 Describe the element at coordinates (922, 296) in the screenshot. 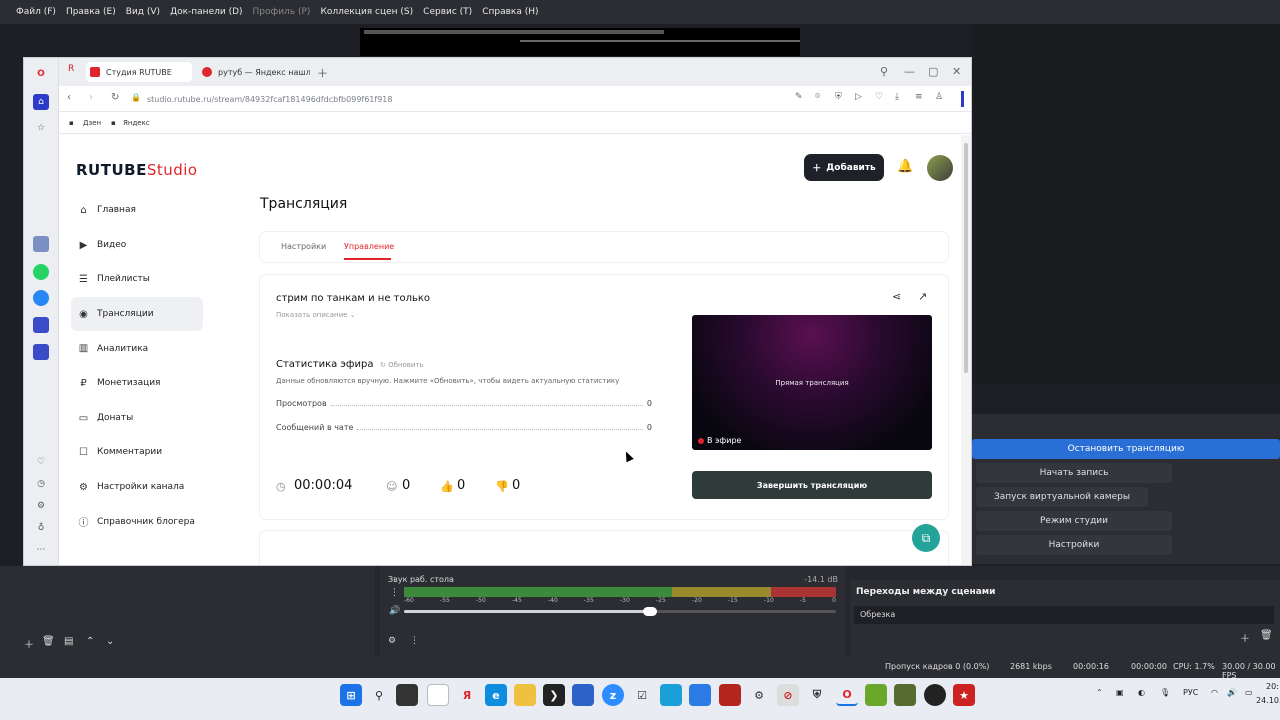

I see `external-link-icon: ↗` at that location.